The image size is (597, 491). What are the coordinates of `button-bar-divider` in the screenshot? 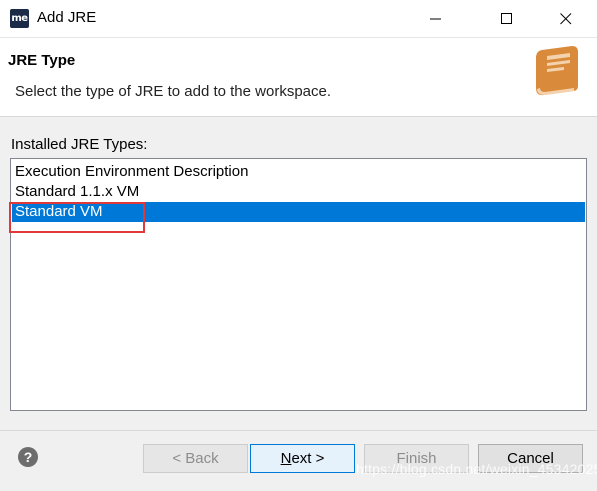 It's located at (298, 430).